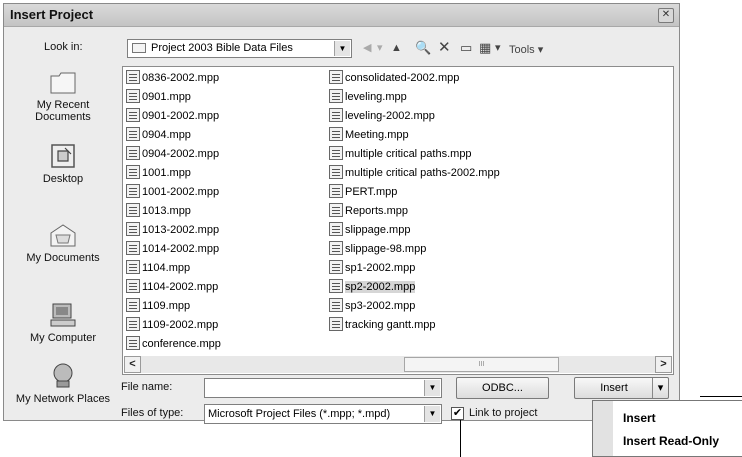 The height and width of the screenshot is (457, 742). What do you see at coordinates (63, 235) in the screenshot?
I see `my-documents-icon` at bounding box center [63, 235].